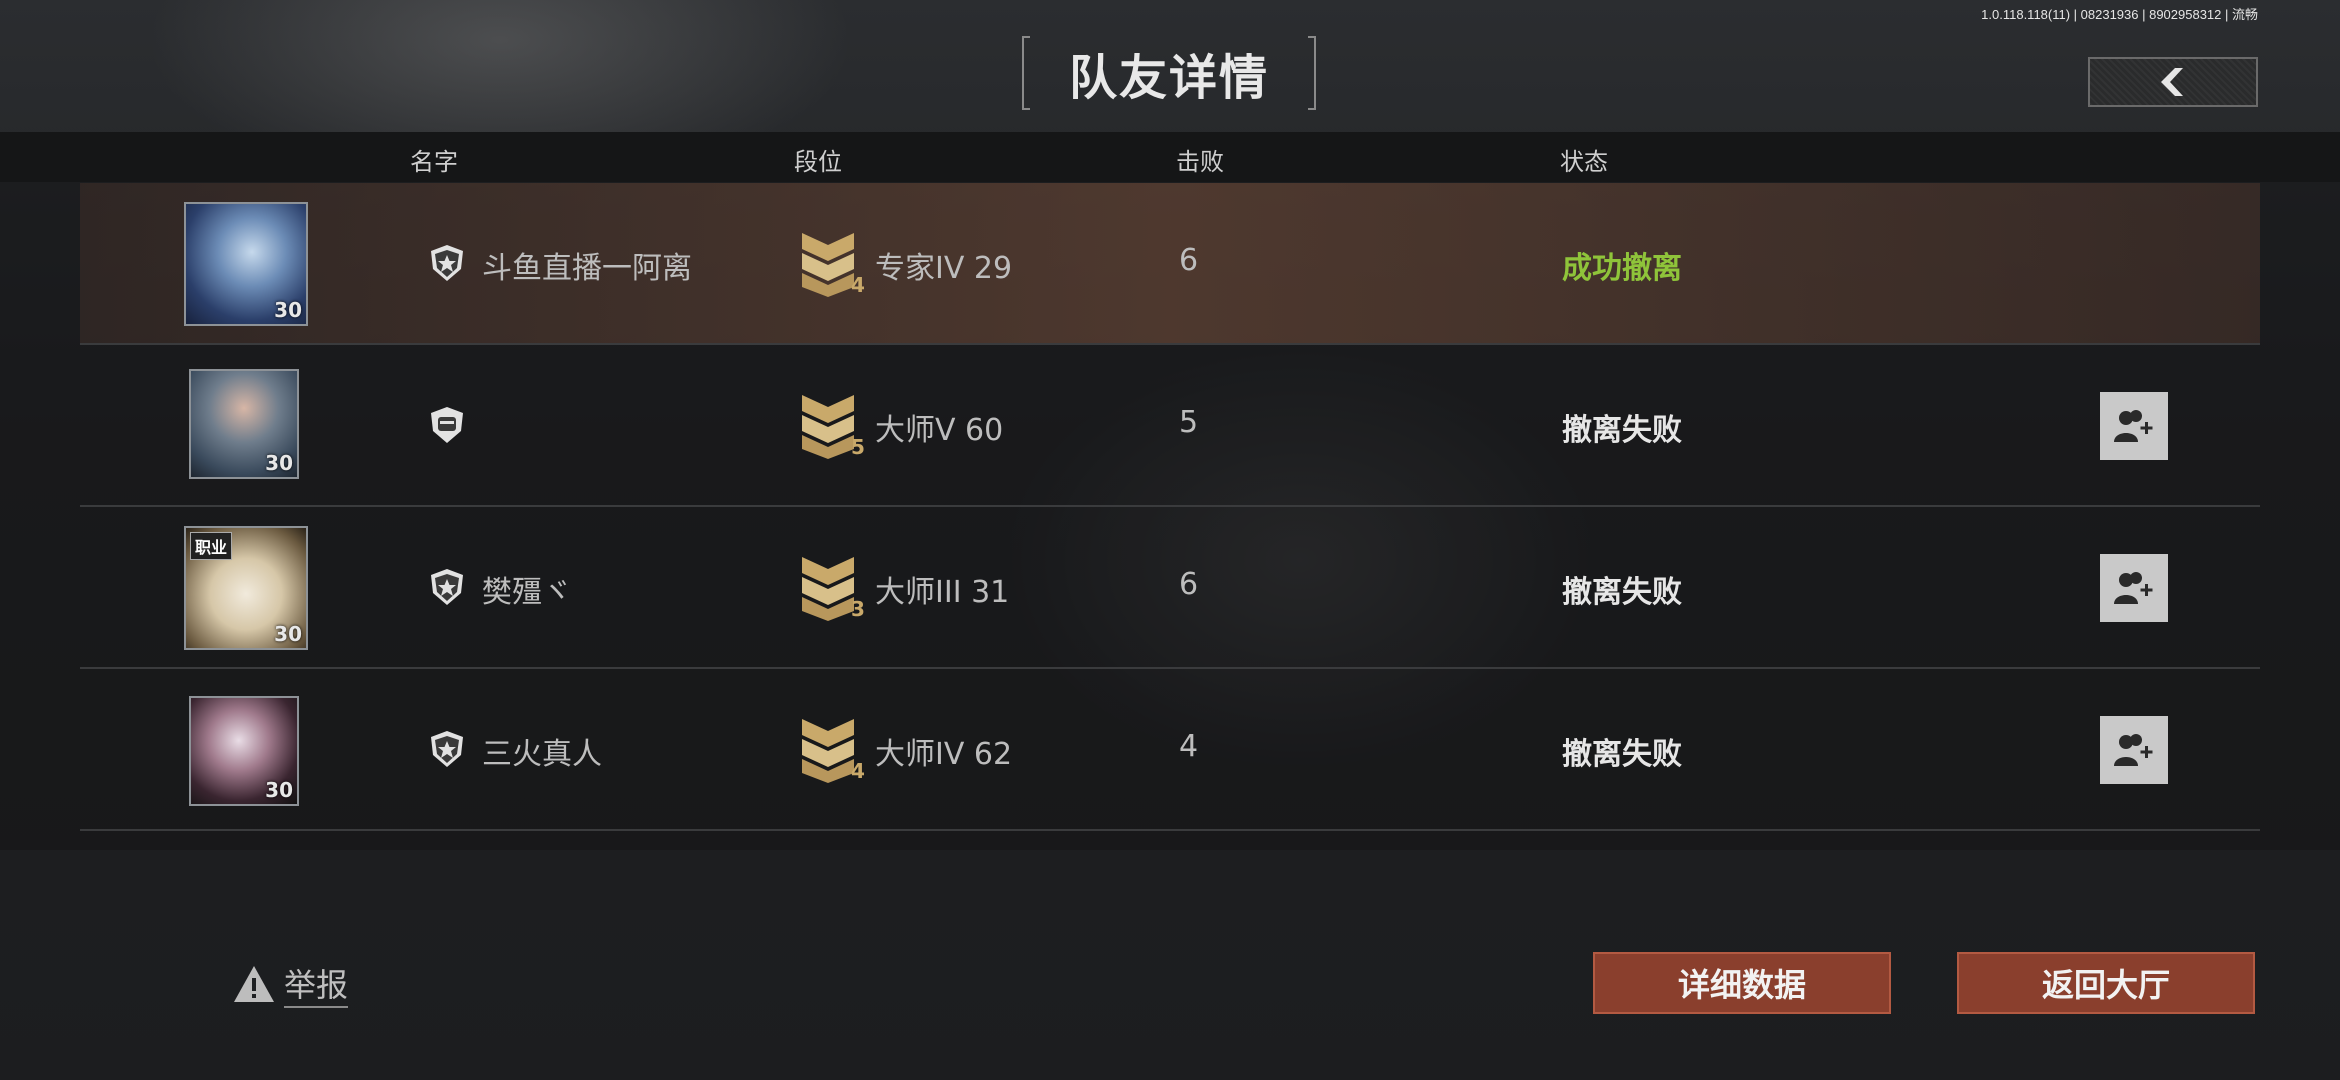 This screenshot has width=2340, height=1080. Describe the element at coordinates (254, 984) in the screenshot. I see `warning-icon` at that location.